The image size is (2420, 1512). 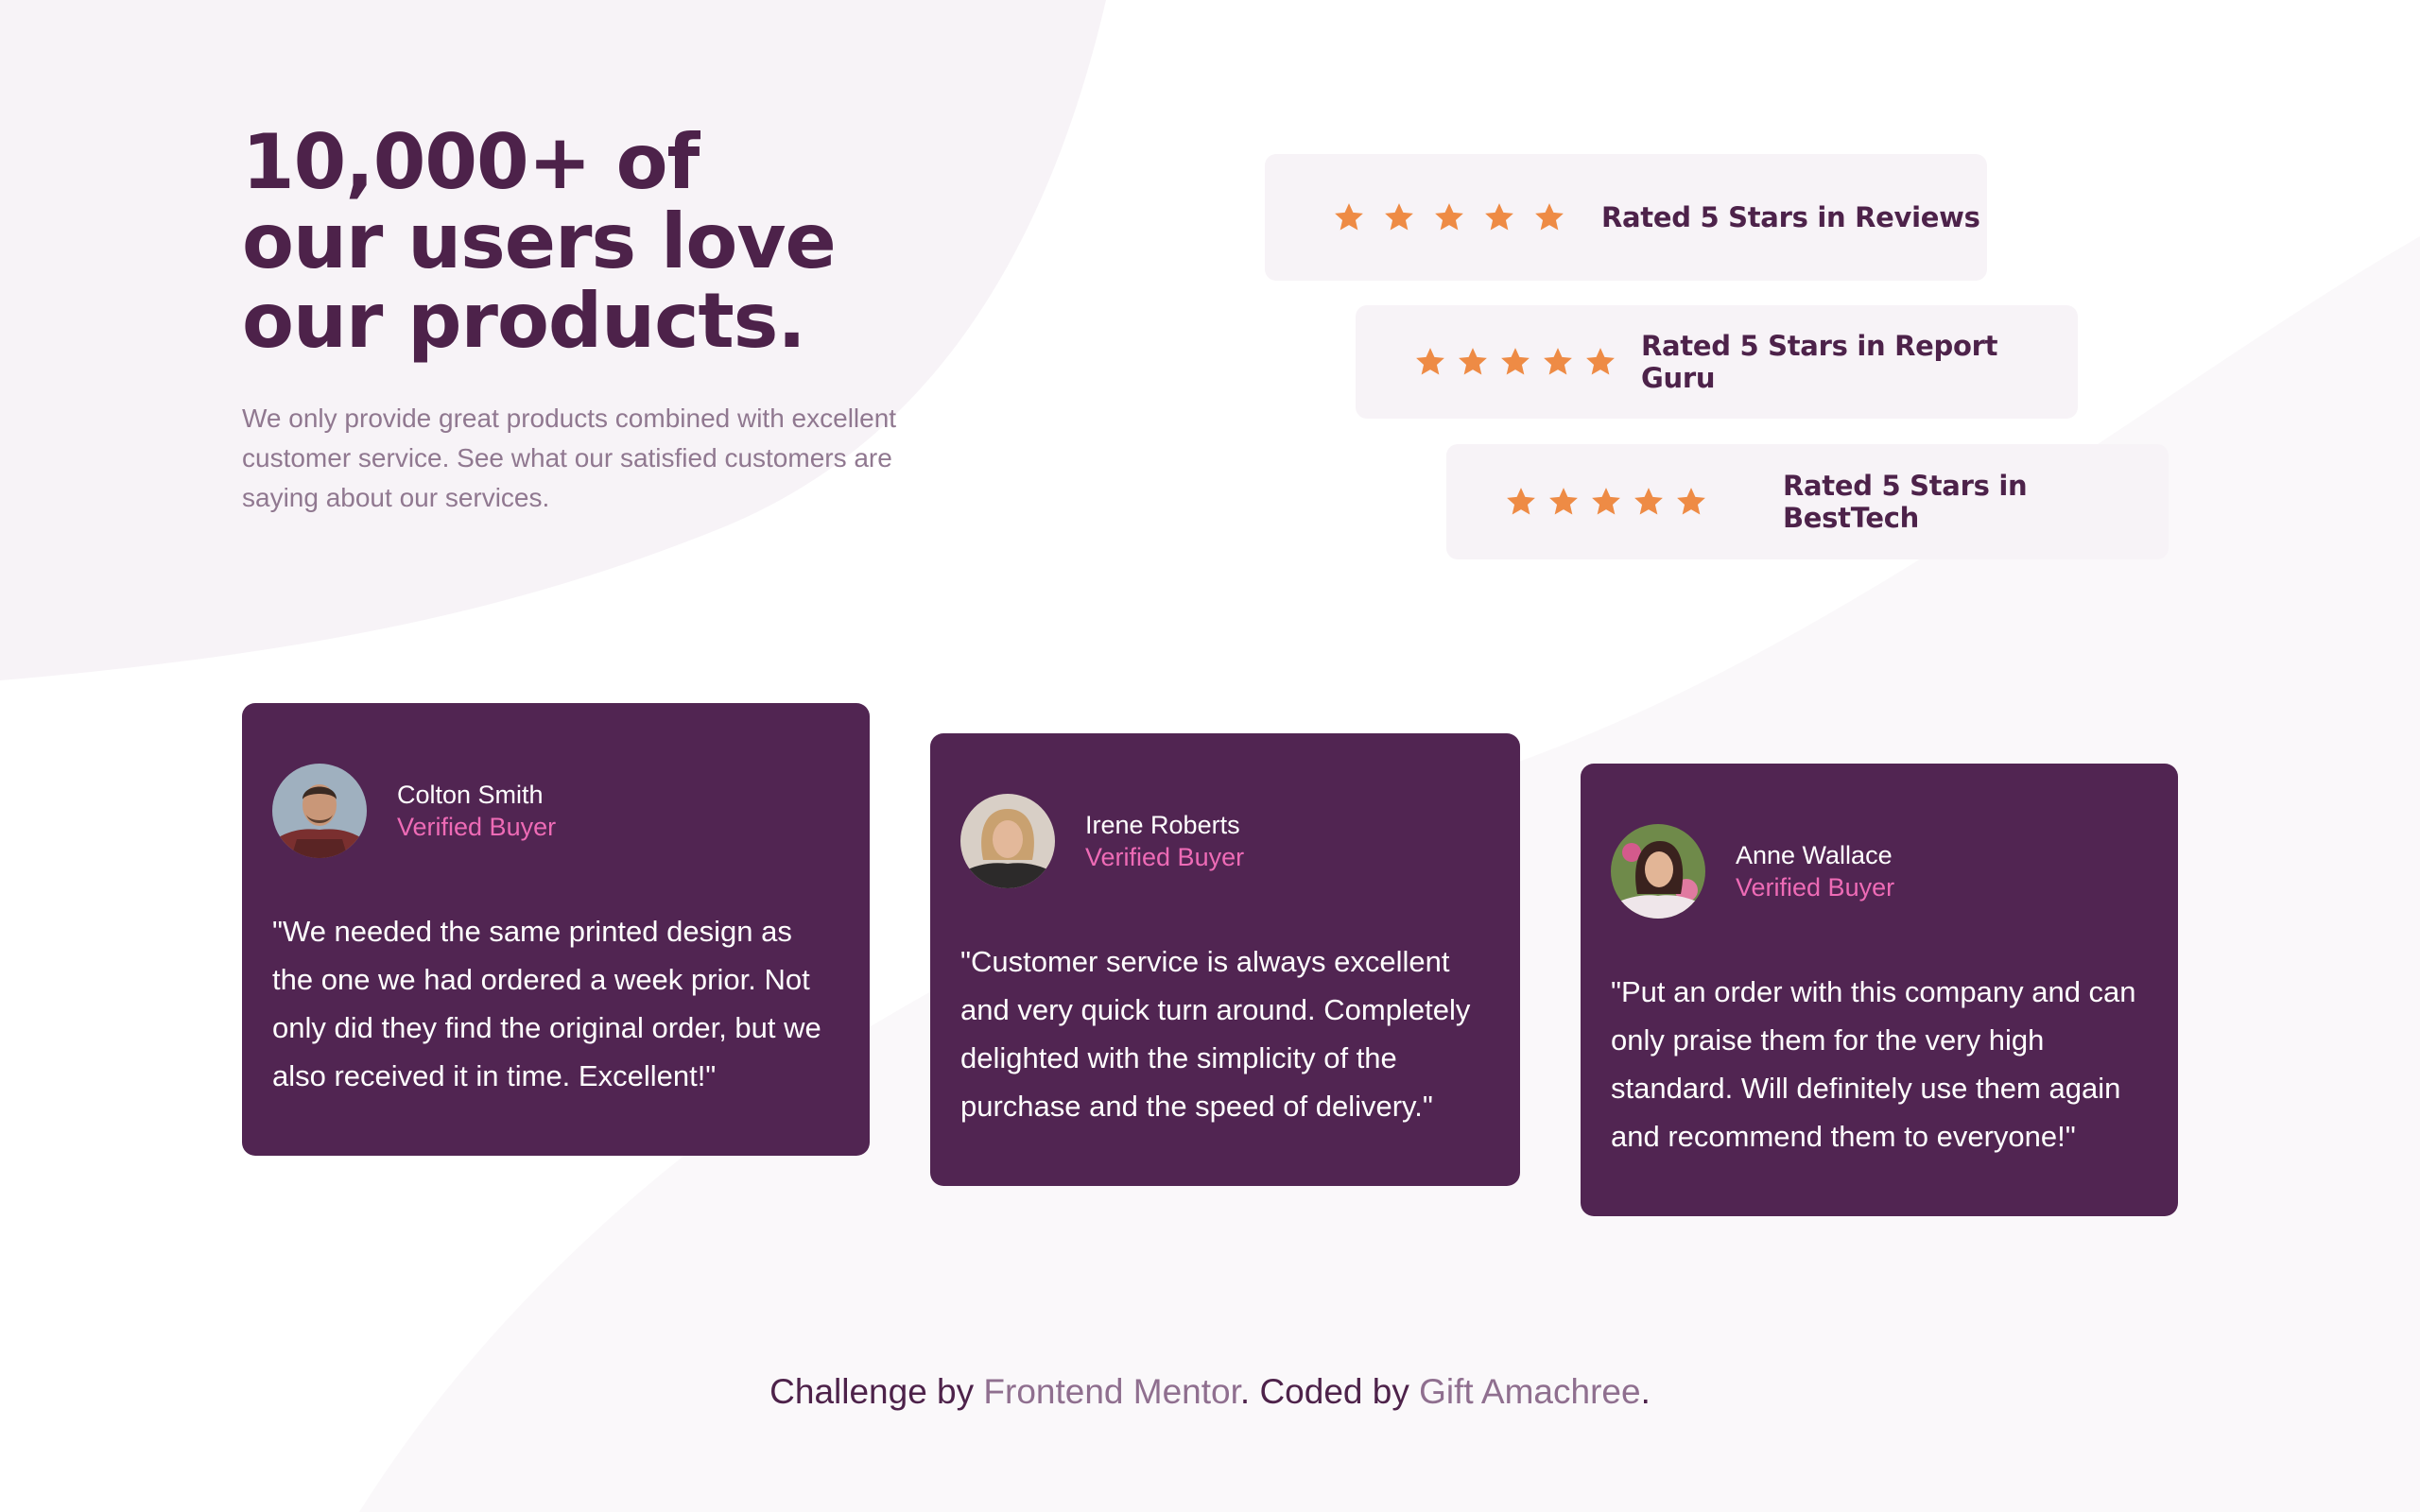 I want to click on reviewer-name: Anne Wallace, so click(x=1815, y=855).